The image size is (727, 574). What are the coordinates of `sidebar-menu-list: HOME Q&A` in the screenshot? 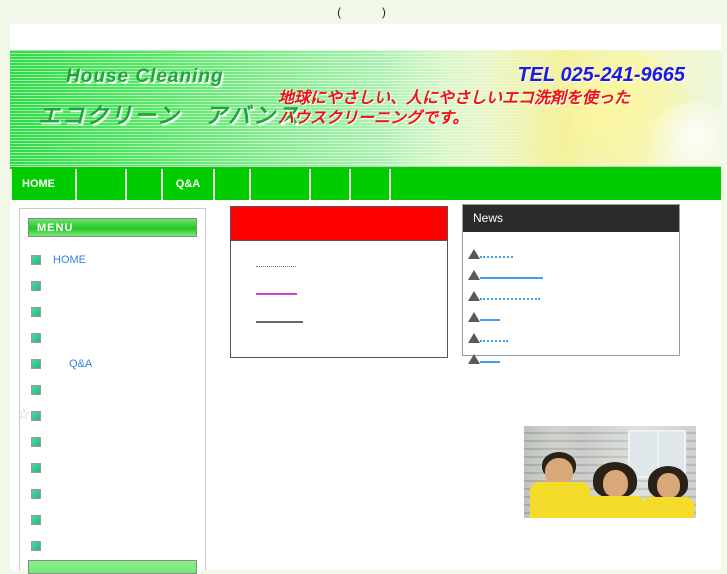 It's located at (112, 403).